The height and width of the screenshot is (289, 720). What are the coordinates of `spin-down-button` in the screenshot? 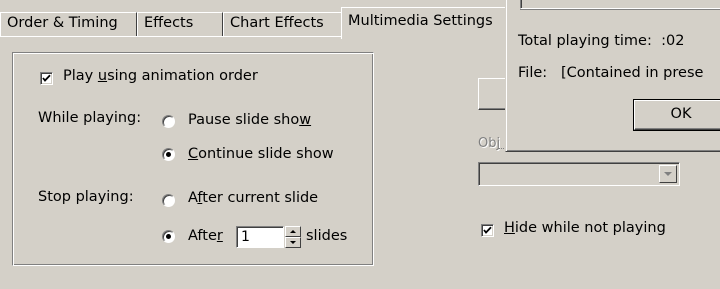 It's located at (293, 242).